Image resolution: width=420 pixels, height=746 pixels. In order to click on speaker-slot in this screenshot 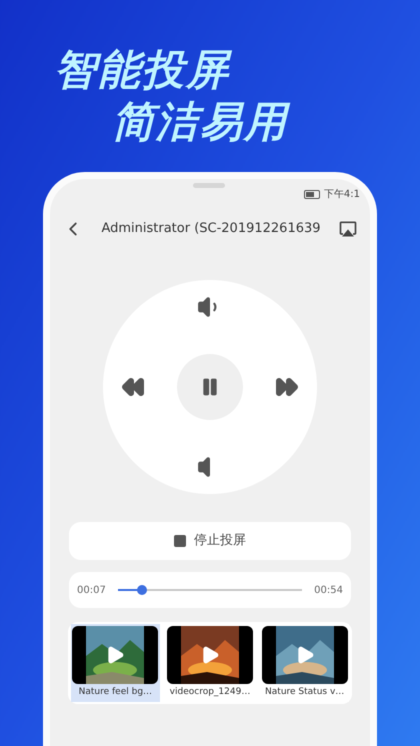, I will do `click(209, 185)`.